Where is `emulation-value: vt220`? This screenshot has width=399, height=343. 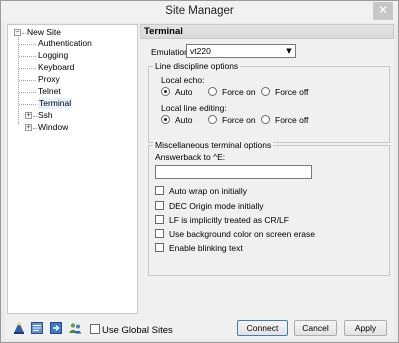 emulation-value: vt220 is located at coordinates (200, 51).